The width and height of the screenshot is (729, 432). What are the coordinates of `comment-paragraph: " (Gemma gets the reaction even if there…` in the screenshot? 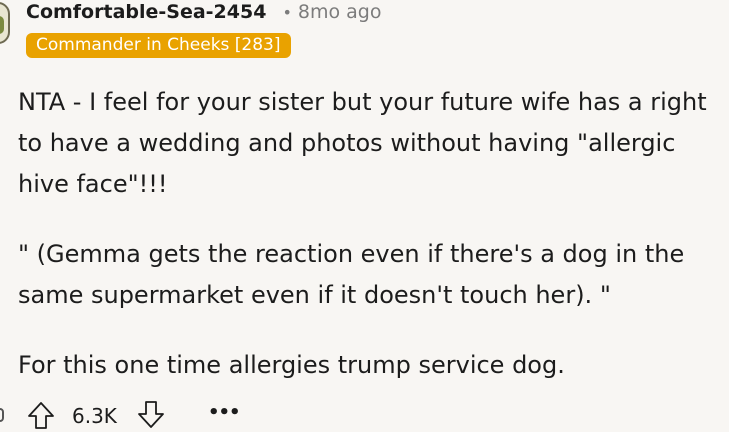 It's located at (351, 274).